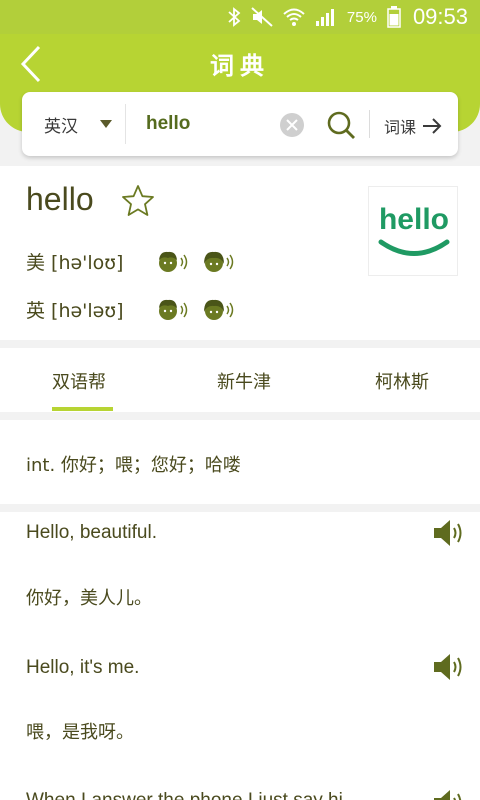 The height and width of the screenshot is (800, 480). Describe the element at coordinates (83, 667) in the screenshot. I see `example-english: Hello, it's me.` at that location.